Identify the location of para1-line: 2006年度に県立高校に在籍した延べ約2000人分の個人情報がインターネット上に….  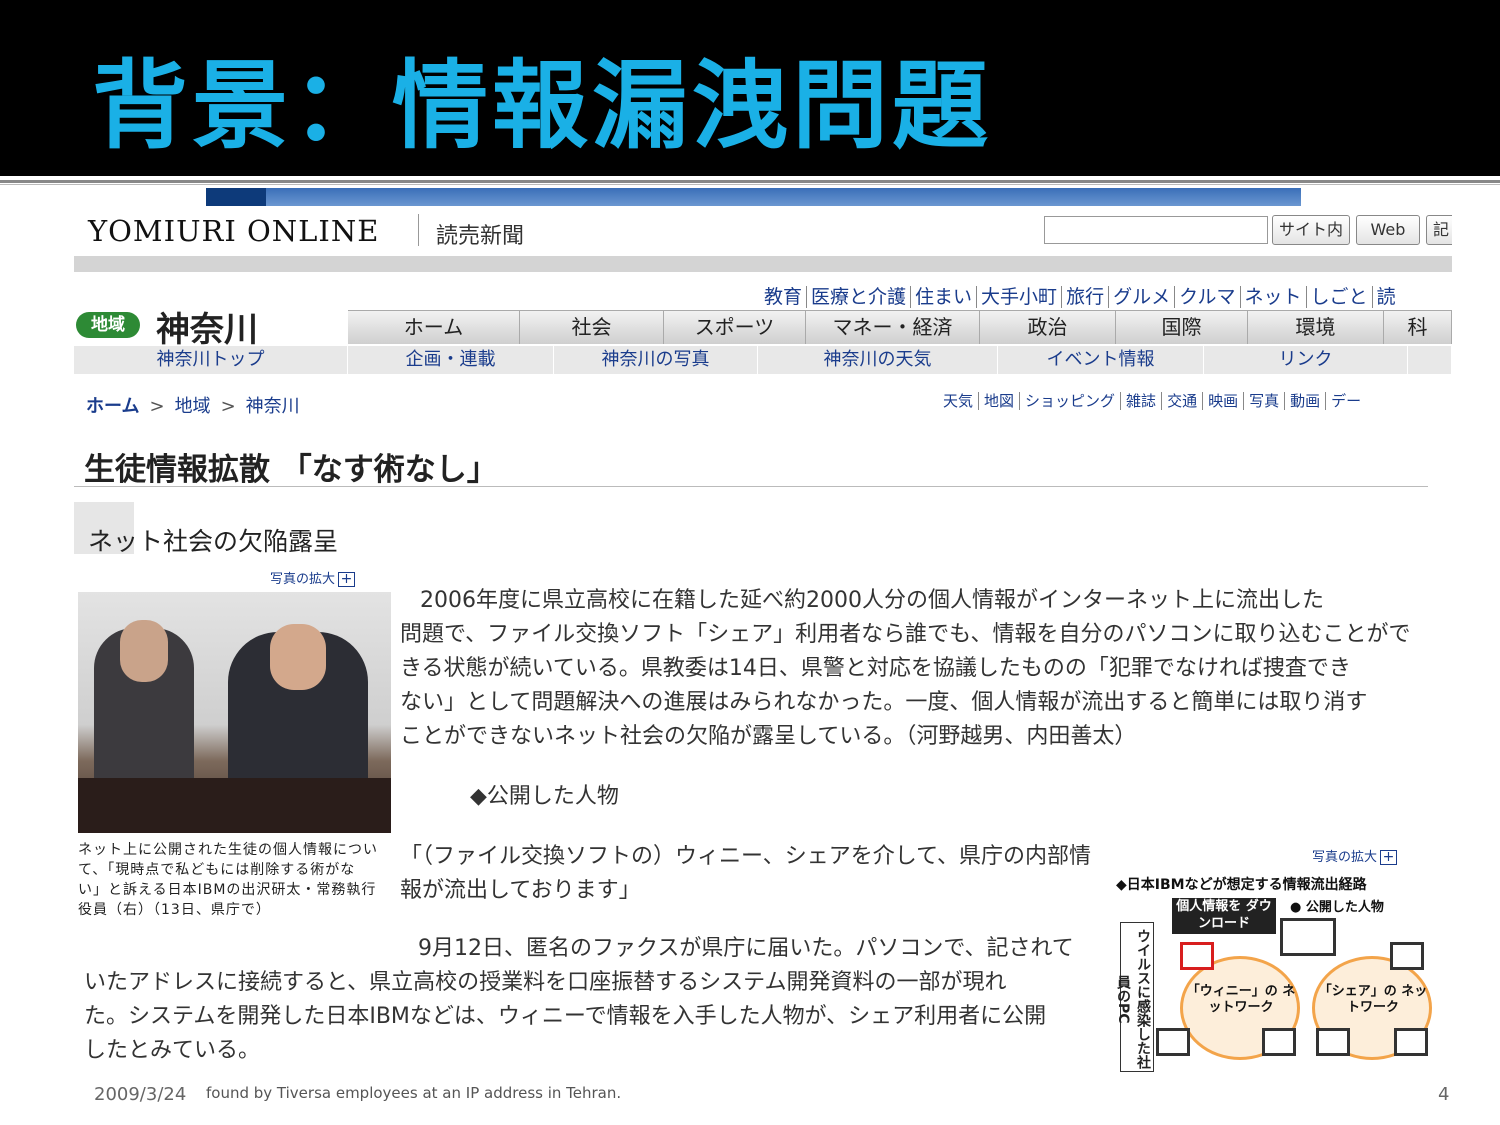
(872, 600).